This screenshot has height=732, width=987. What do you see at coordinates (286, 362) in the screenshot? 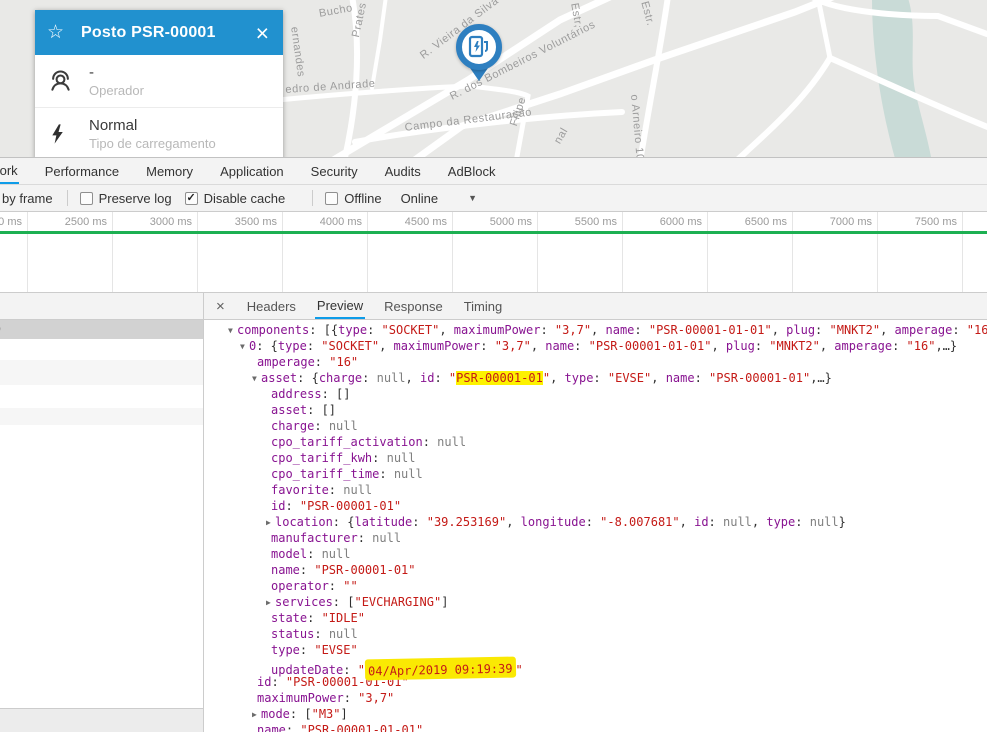
I see `json-key: amperage` at bounding box center [286, 362].